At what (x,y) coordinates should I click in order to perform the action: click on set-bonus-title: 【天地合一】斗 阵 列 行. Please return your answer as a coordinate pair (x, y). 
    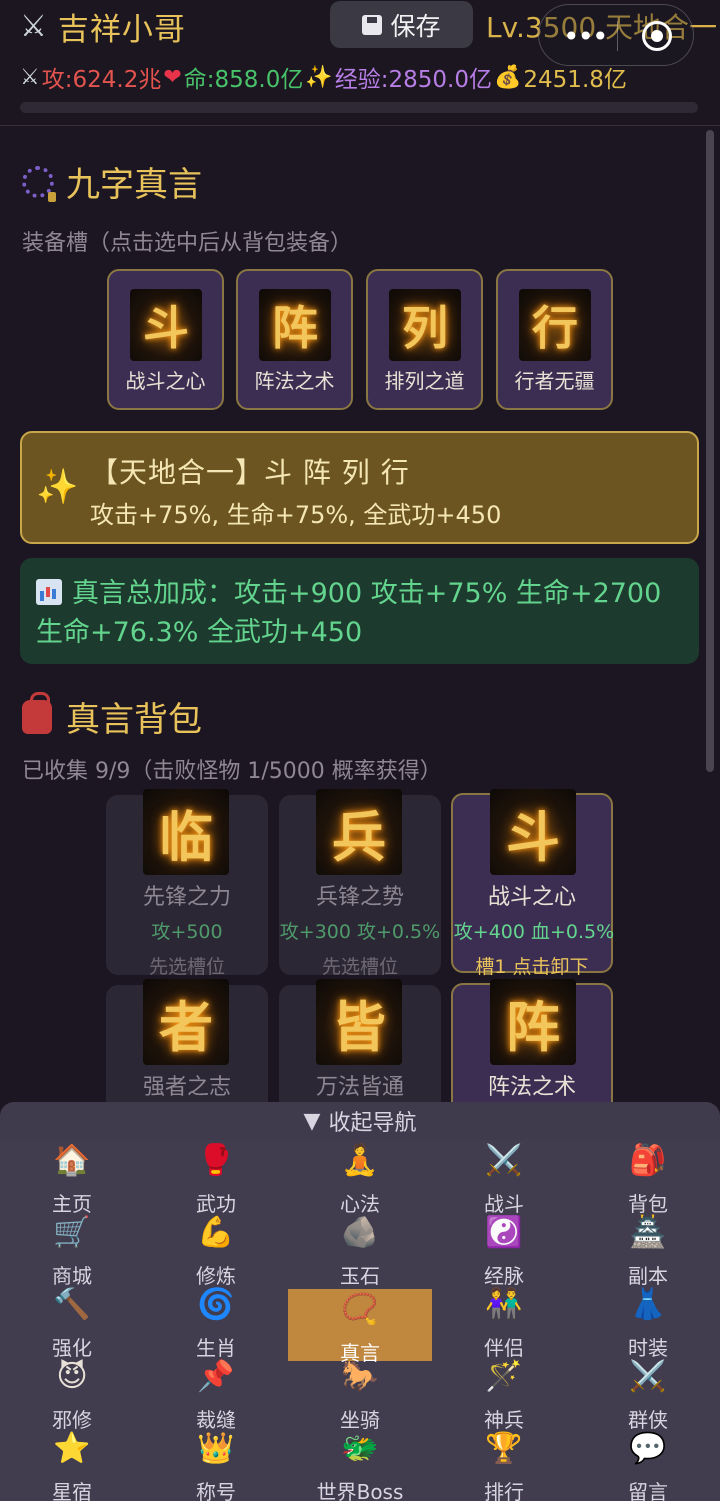
    Looking at the image, I should click on (250, 472).